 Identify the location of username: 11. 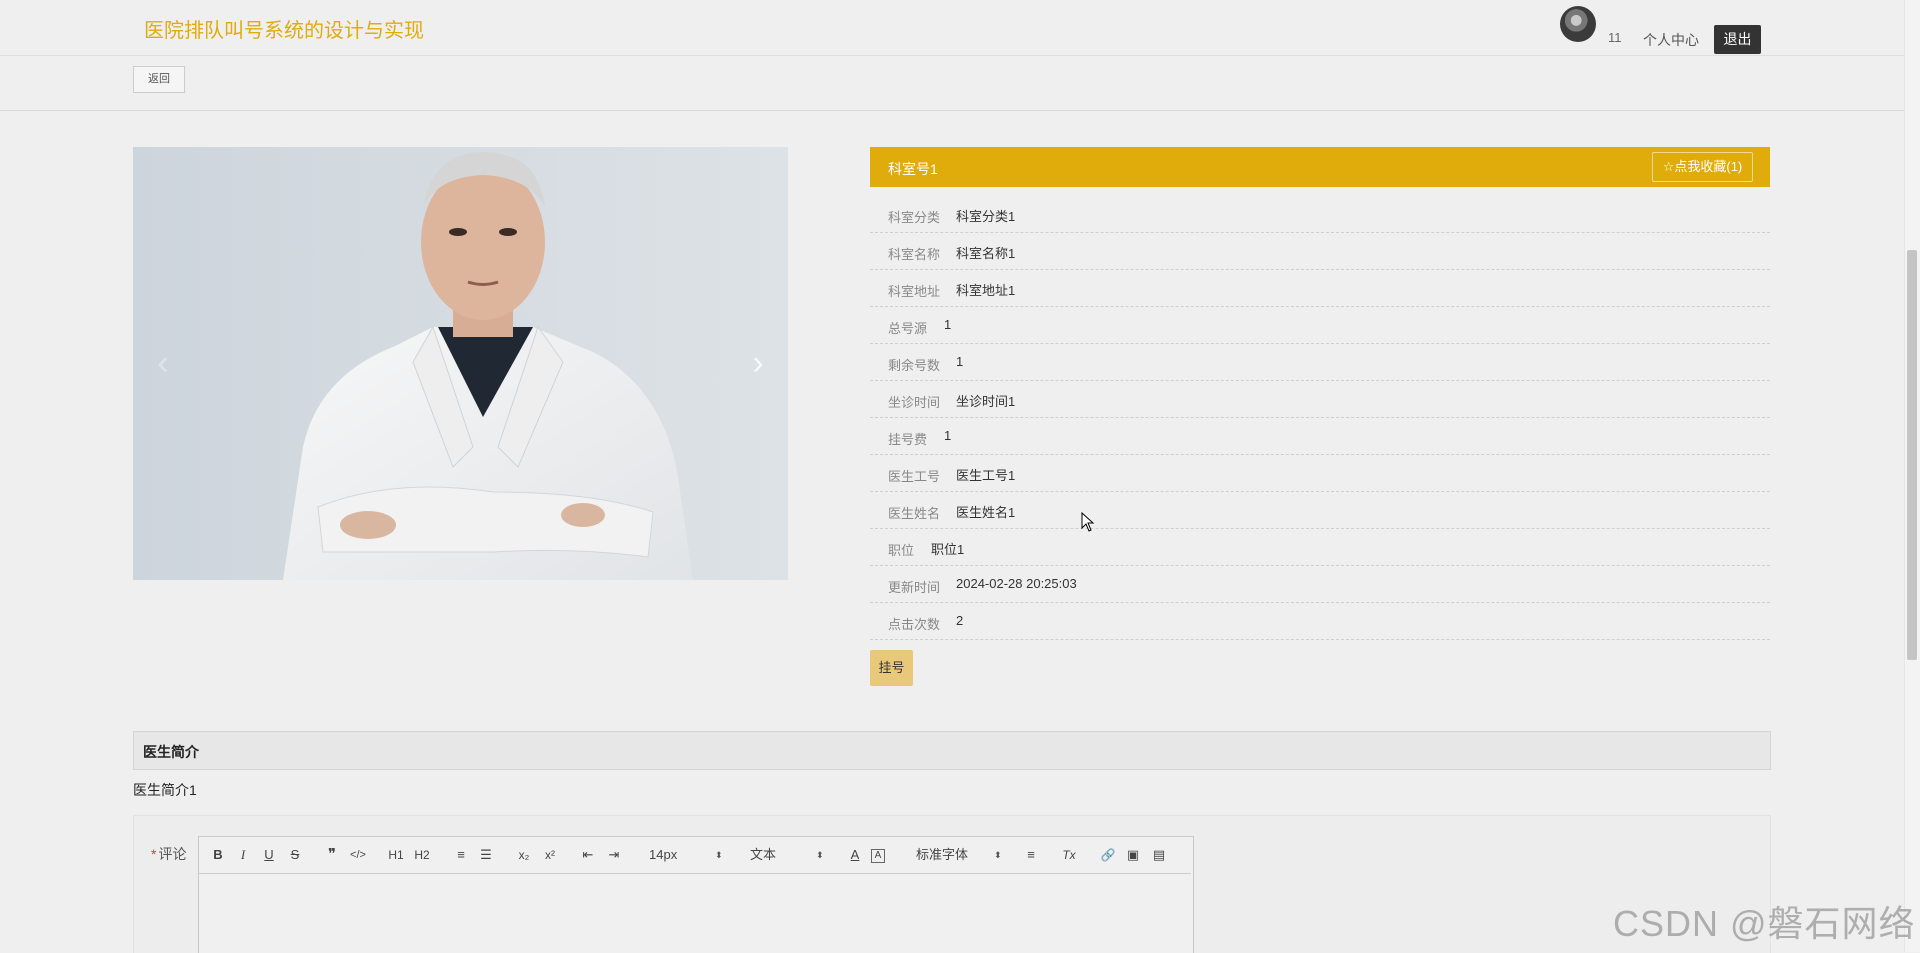
(1615, 37).